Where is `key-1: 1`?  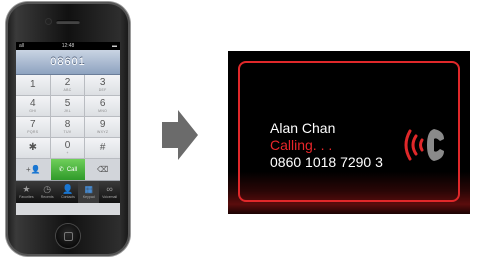
key-1: 1 is located at coordinates (33, 85).